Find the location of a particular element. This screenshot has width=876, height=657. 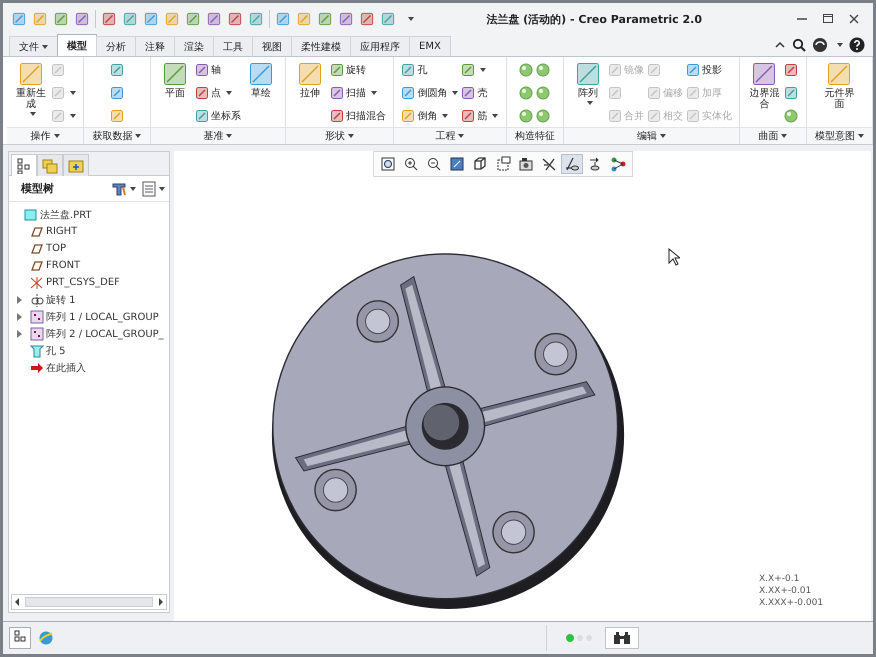

ribbon-tab: 分析 is located at coordinates (116, 46).